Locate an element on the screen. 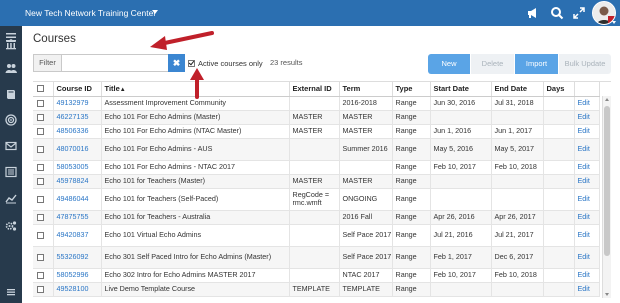 This screenshot has width=620, height=303. sidebar-item-users is located at coordinates (11, 68).